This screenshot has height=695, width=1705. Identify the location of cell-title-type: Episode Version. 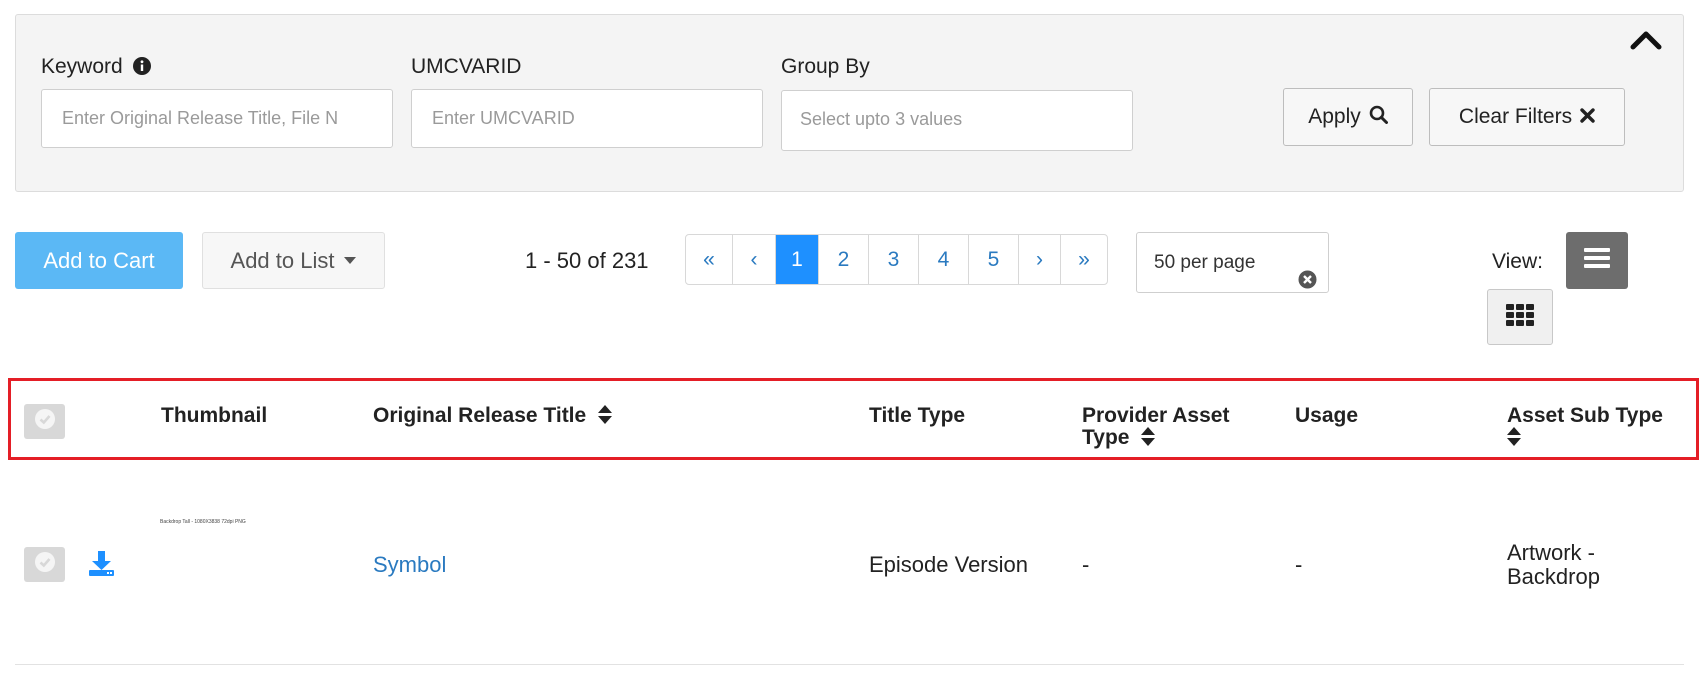
(948, 564).